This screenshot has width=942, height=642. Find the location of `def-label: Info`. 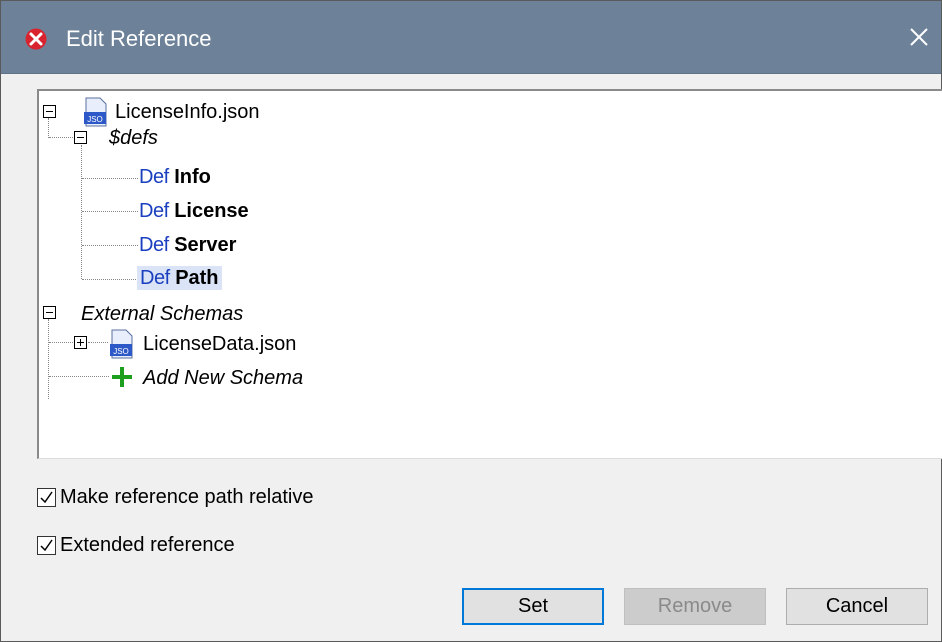

def-label: Info is located at coordinates (192, 177).